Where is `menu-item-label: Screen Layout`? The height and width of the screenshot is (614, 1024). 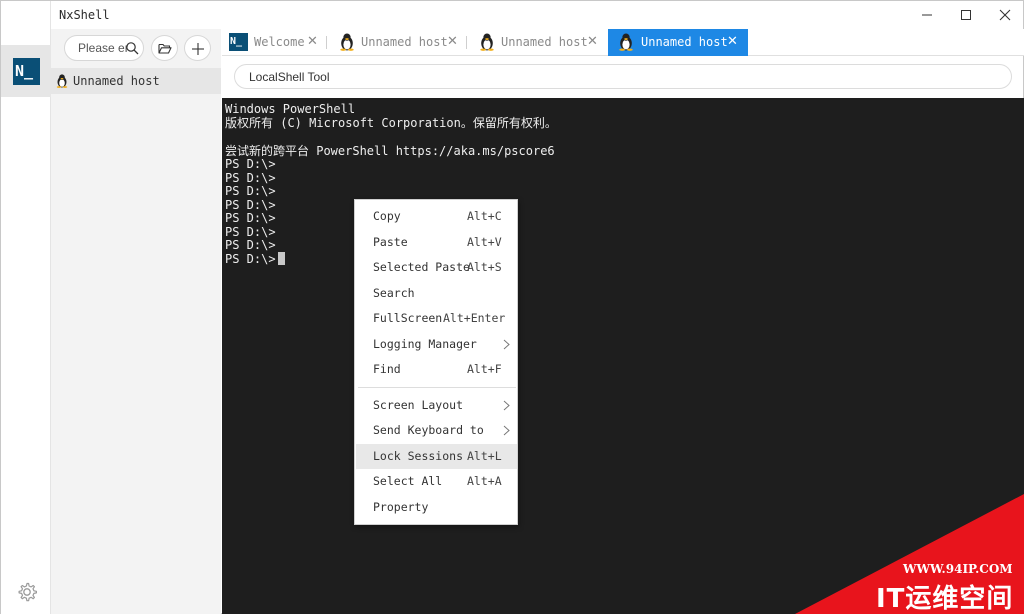
menu-item-label: Screen Layout is located at coordinates (418, 405).